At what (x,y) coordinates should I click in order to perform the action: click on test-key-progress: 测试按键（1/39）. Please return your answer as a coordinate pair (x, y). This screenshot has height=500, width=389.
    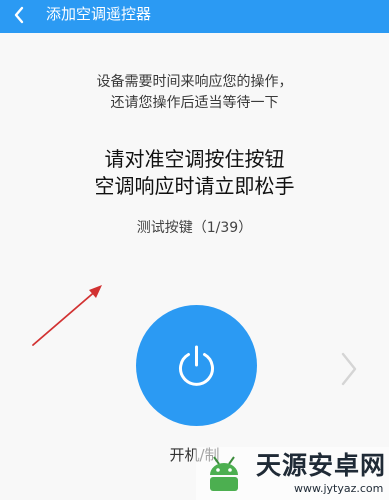
    Looking at the image, I should click on (194, 228).